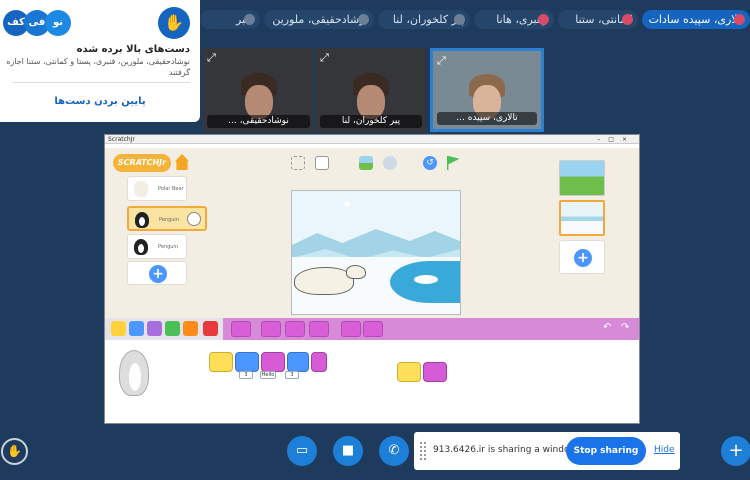 The width and height of the screenshot is (750, 480). Describe the element at coordinates (582, 218) in the screenshot. I see `page-thumbnail-selected` at that location.